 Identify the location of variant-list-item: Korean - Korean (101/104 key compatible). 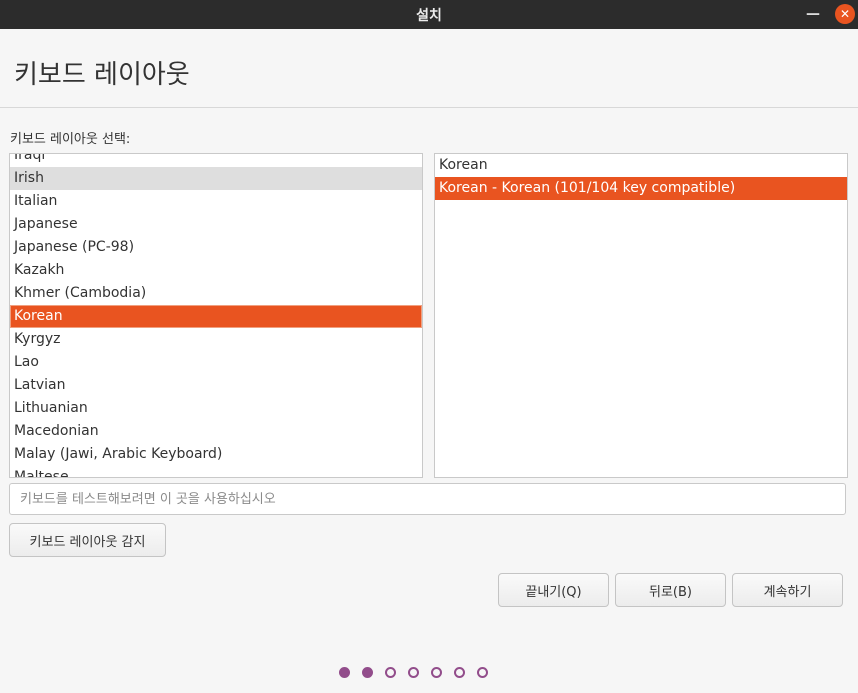
(641, 188).